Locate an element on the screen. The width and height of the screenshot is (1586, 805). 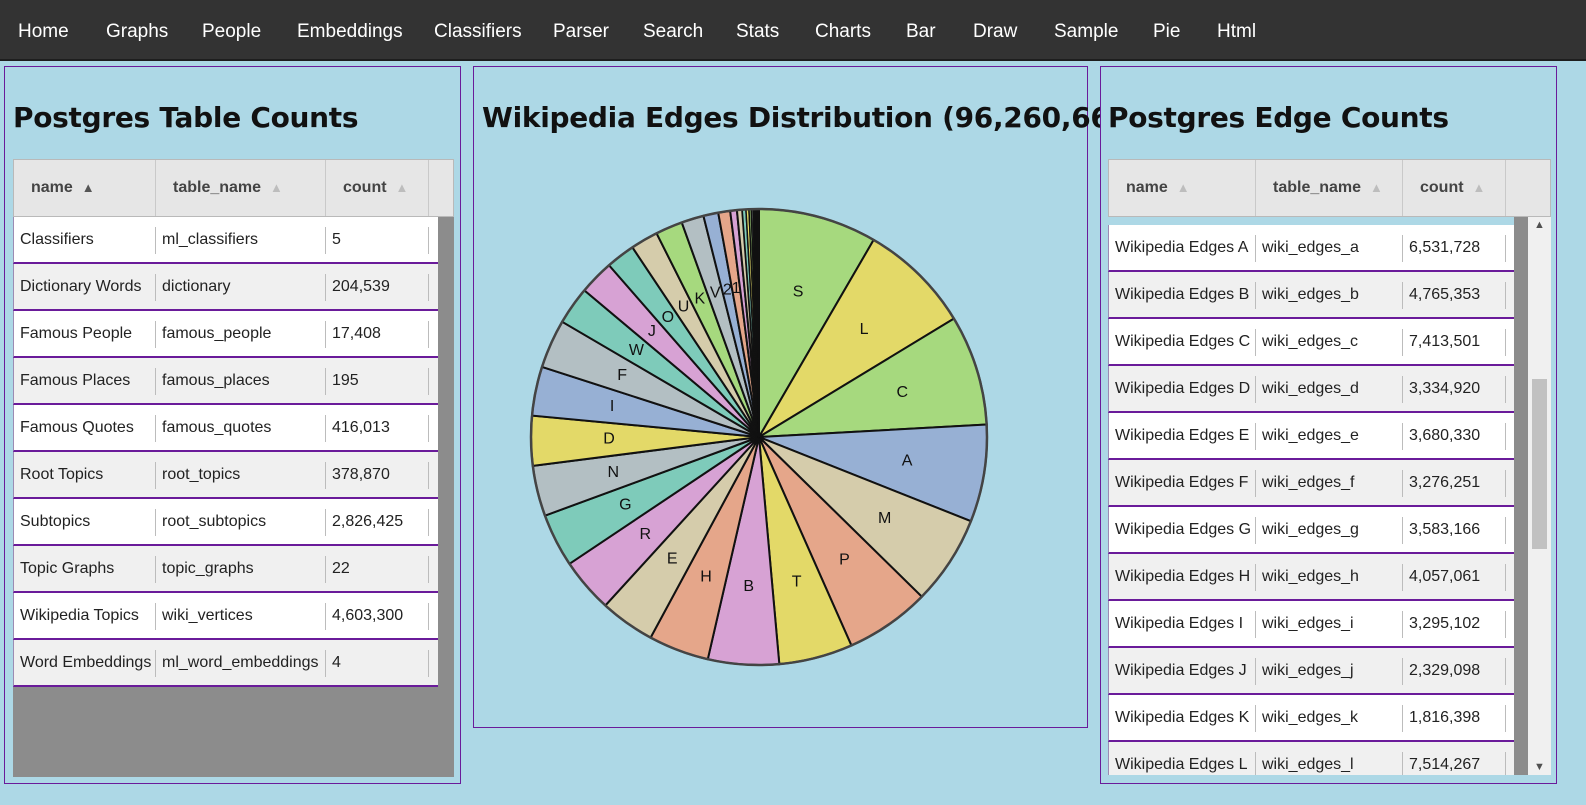
sort-icon: ▲ is located at coordinates (1183, 187).